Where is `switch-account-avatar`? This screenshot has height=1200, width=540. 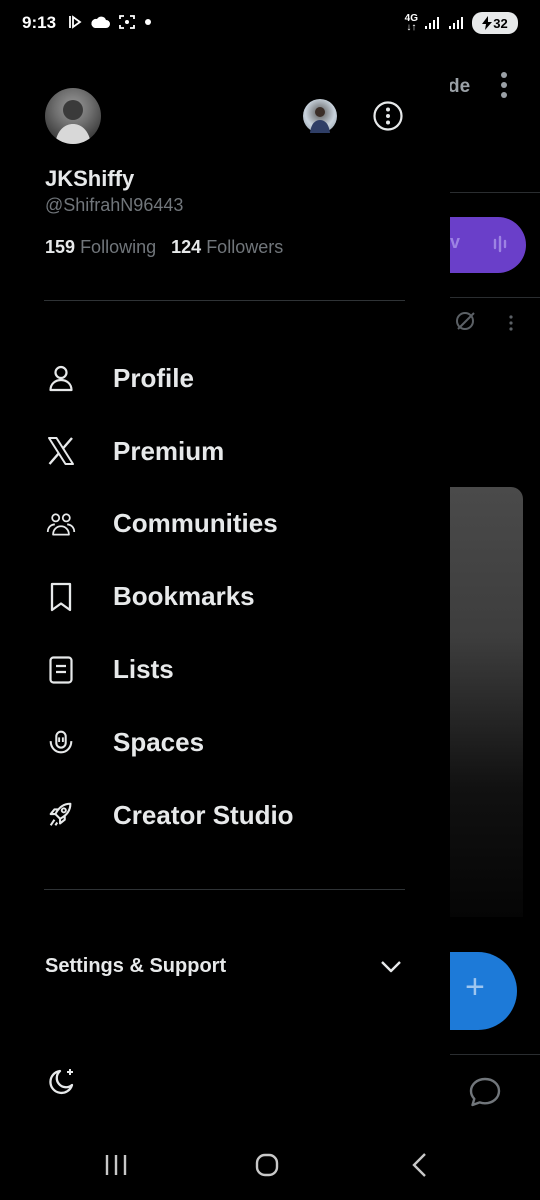 switch-account-avatar is located at coordinates (320, 116).